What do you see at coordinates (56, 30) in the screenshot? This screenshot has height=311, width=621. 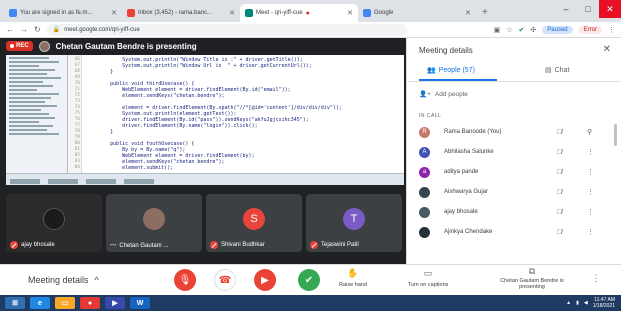 I see `lock-icon: 🔒` at bounding box center [56, 30].